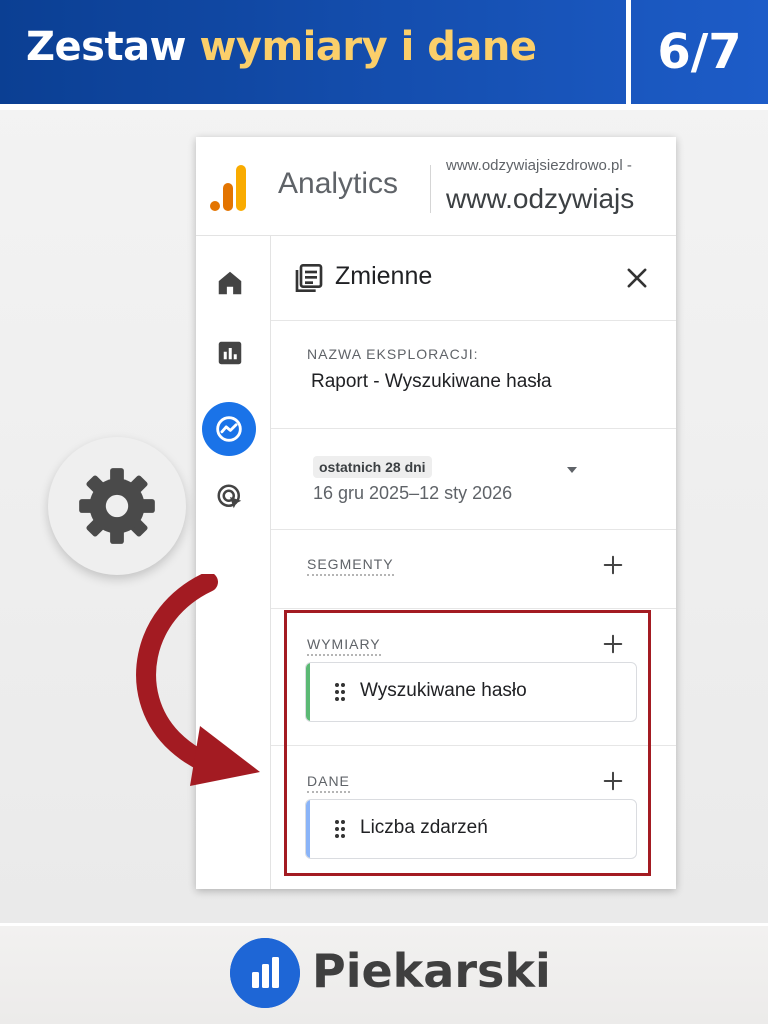 The width and height of the screenshot is (768, 1024). Describe the element at coordinates (539, 165) in the screenshot. I see `property-domain: www.odzywiajsiezdrowo.pl -` at that location.